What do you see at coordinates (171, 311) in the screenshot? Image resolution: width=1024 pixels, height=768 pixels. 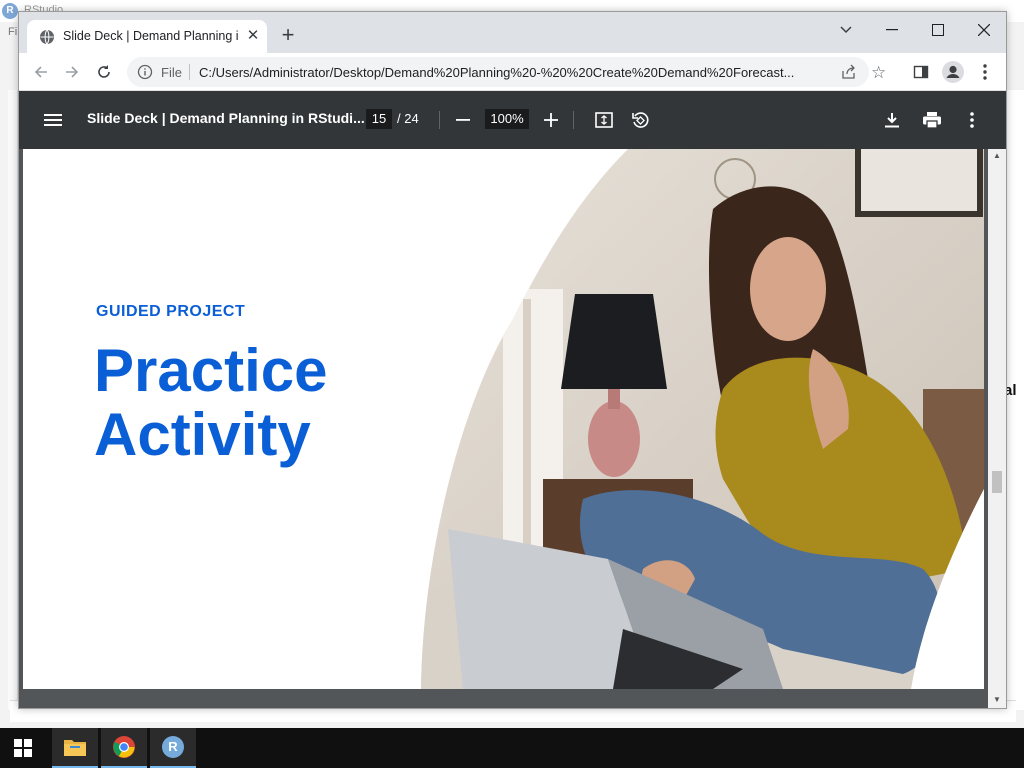 I see `slide-eyebrow: GUIDED PROJECT` at bounding box center [171, 311].